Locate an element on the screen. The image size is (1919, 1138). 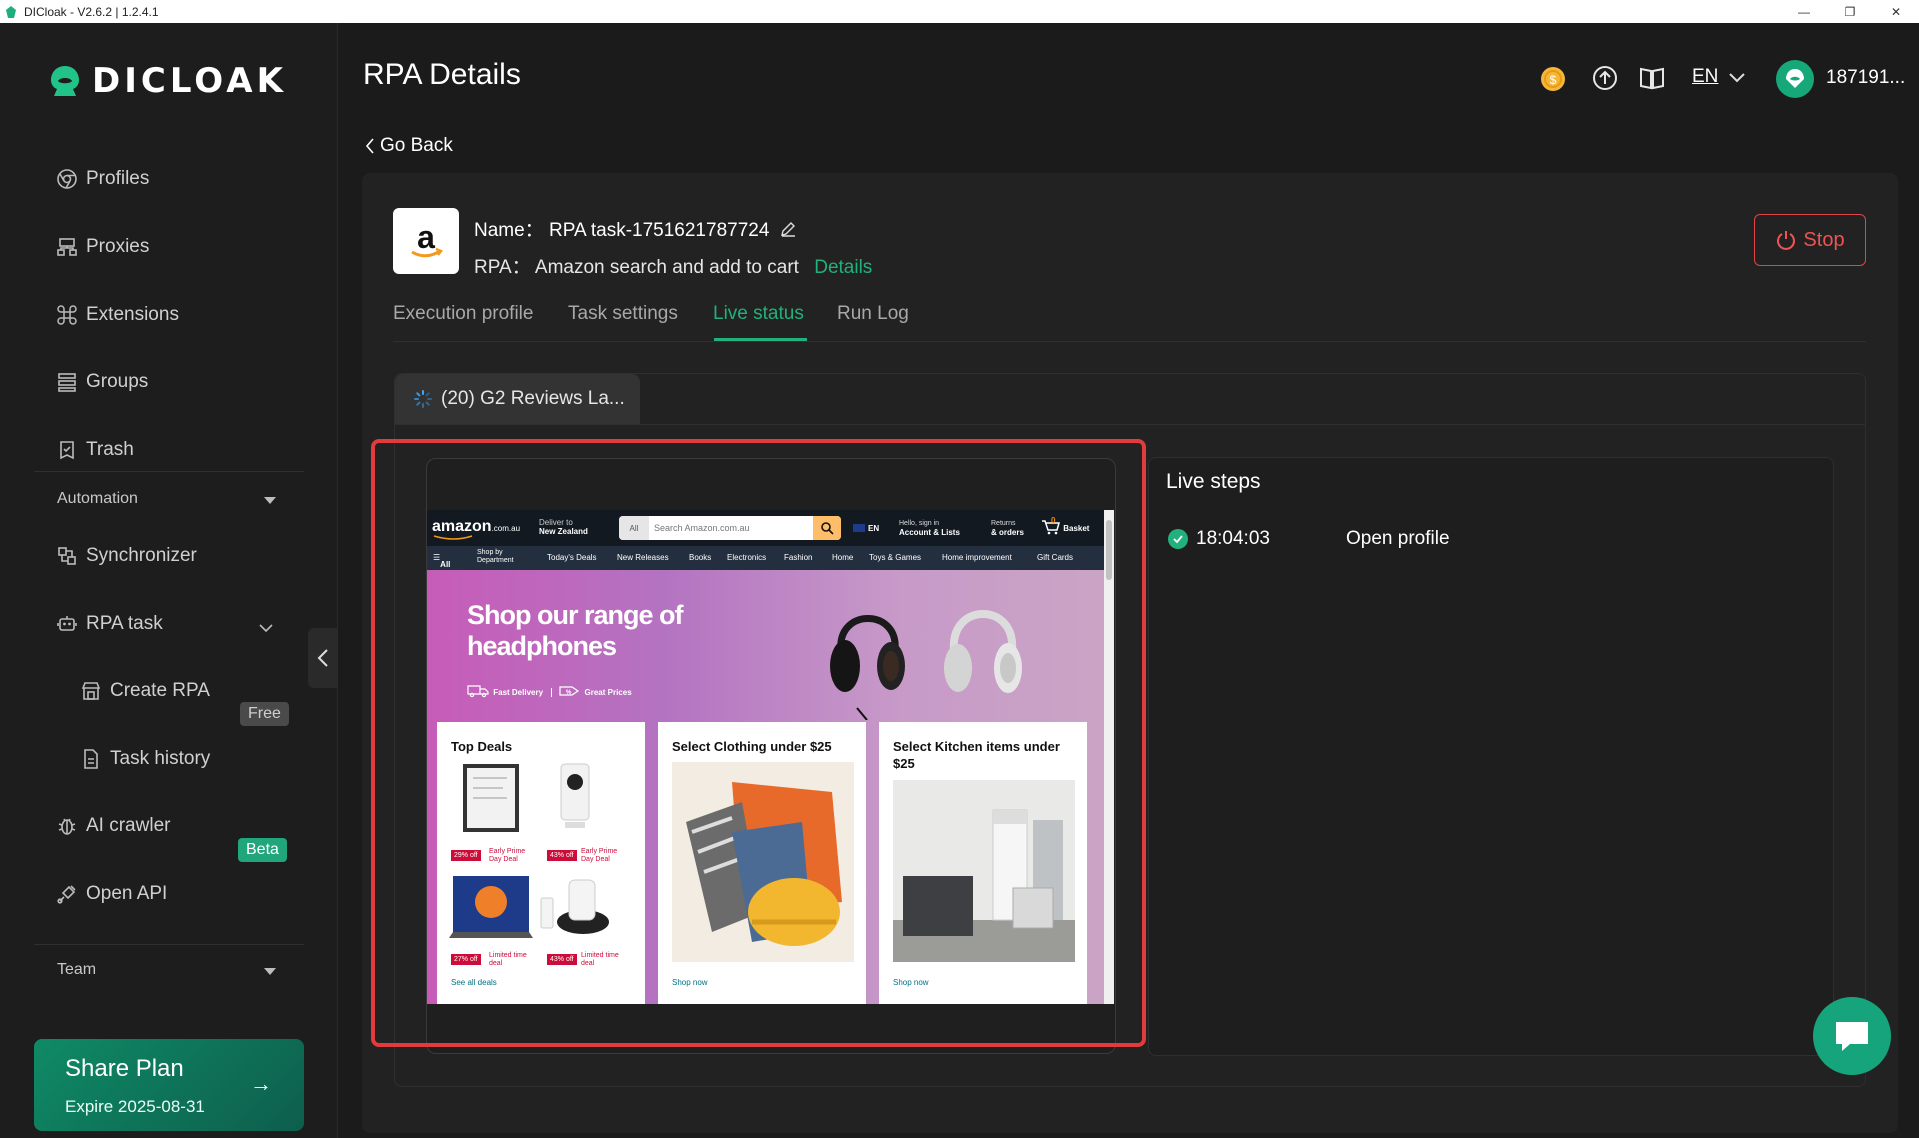
share-plan-title: Share Plan is located at coordinates (124, 1068).